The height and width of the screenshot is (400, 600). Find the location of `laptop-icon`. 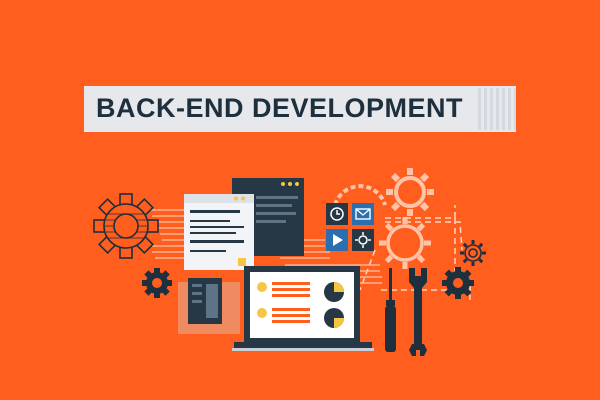

laptop-icon is located at coordinates (303, 308).